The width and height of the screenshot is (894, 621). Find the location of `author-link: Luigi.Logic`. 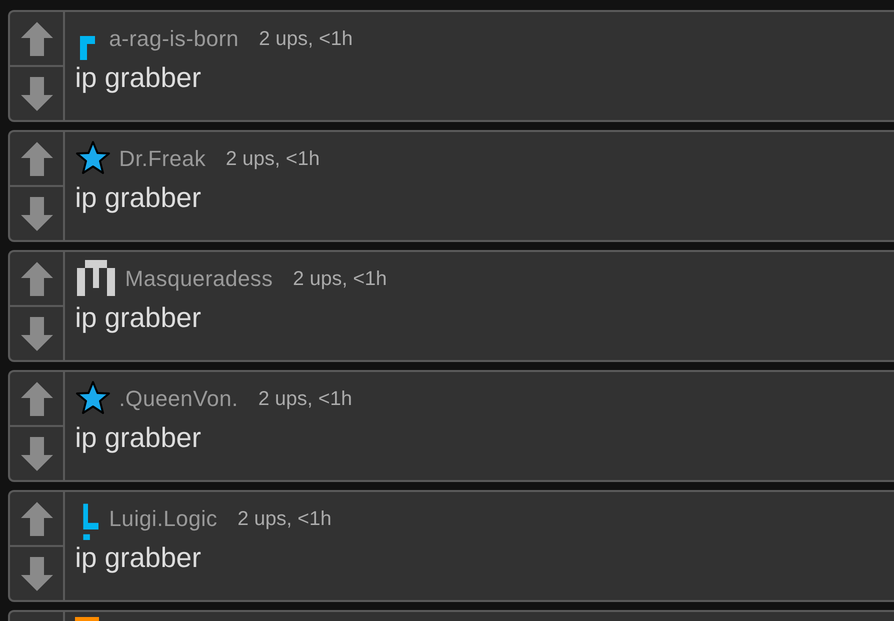

author-link: Luigi.Logic is located at coordinates (163, 519).